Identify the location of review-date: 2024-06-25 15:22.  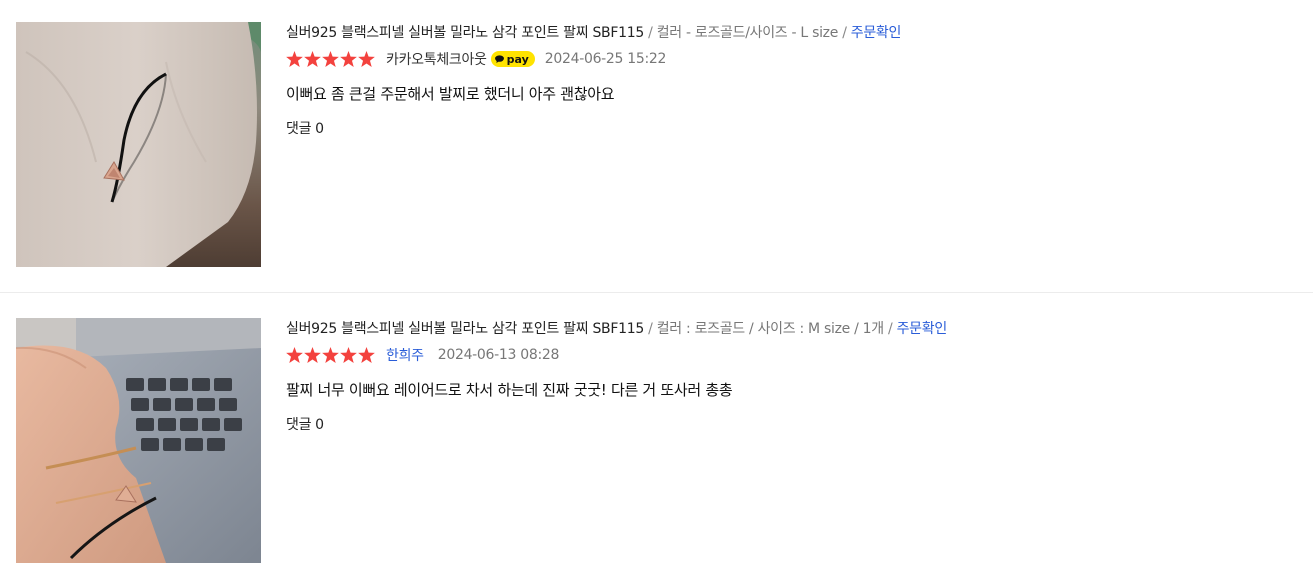
(605, 59).